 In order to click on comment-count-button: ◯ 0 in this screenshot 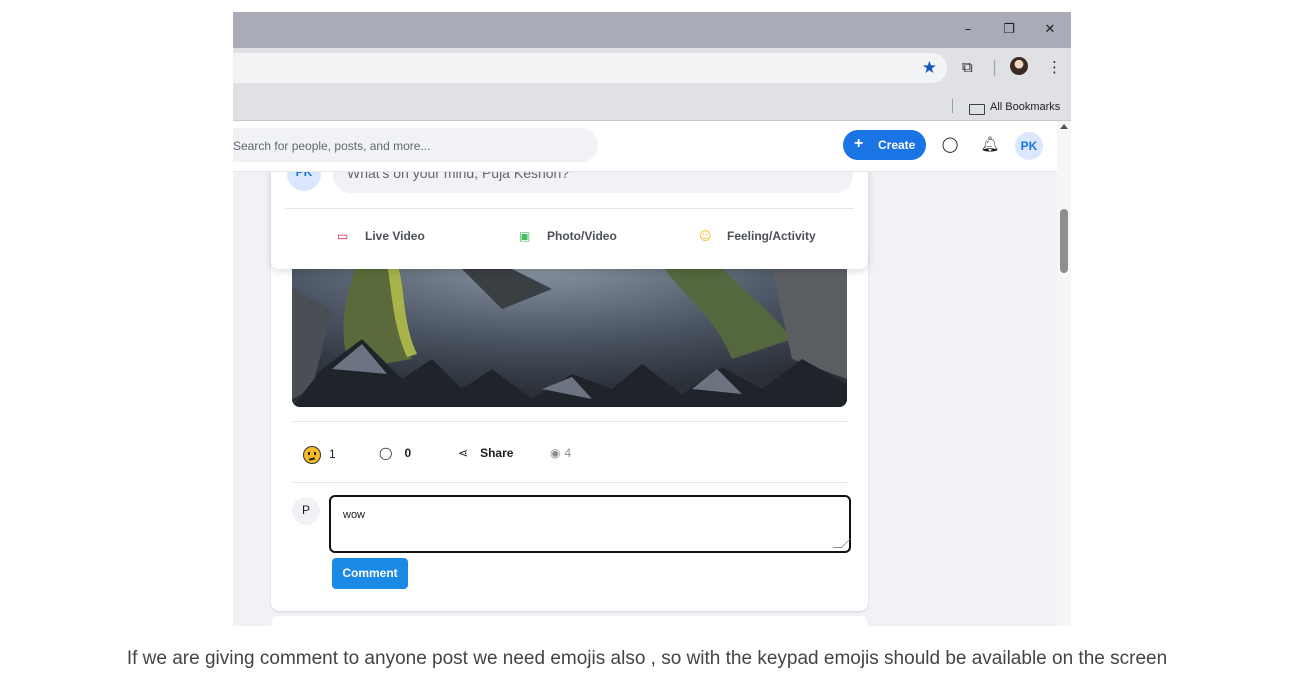, I will do `click(395, 453)`.